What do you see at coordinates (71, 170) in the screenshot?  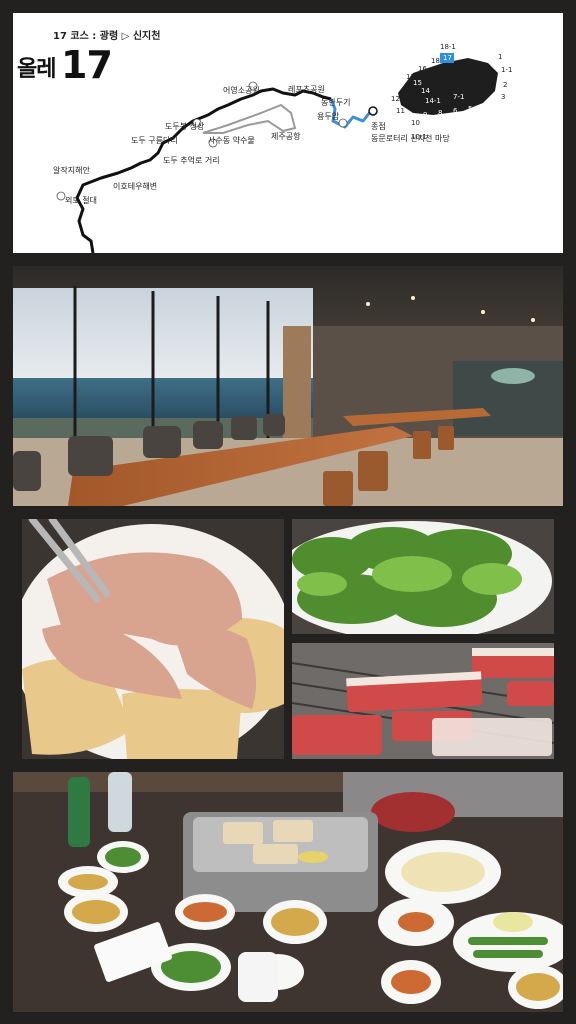 I see `poi-label: 알작지해안` at bounding box center [71, 170].